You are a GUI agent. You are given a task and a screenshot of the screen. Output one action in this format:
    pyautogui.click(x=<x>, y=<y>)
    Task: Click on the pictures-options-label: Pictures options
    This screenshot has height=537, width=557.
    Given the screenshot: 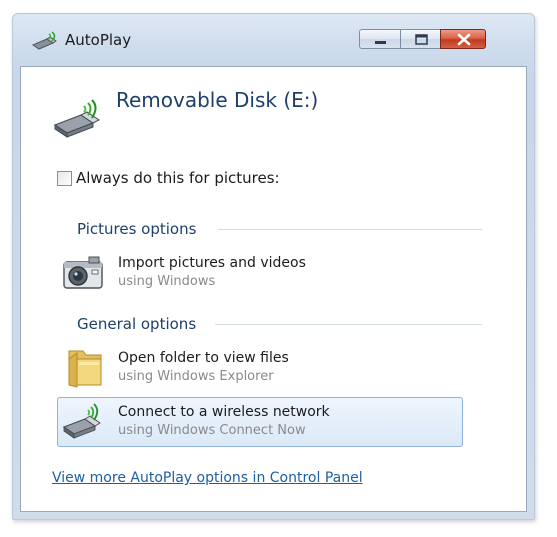 What is the action you would take?
    pyautogui.click(x=137, y=229)
    